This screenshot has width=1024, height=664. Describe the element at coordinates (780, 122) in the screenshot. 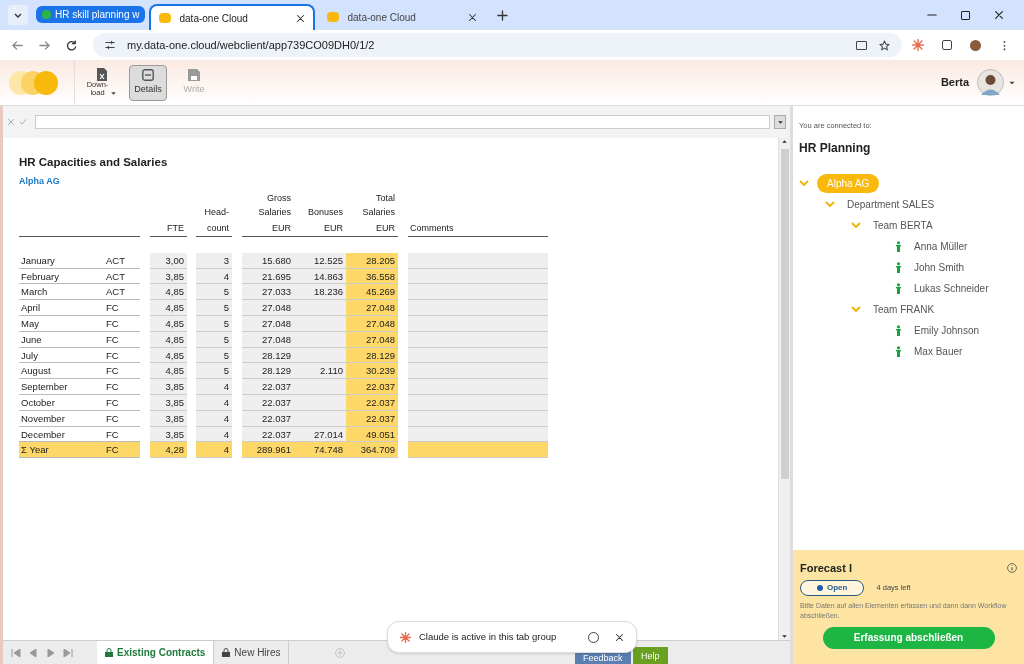

I see `dropdown-button` at that location.